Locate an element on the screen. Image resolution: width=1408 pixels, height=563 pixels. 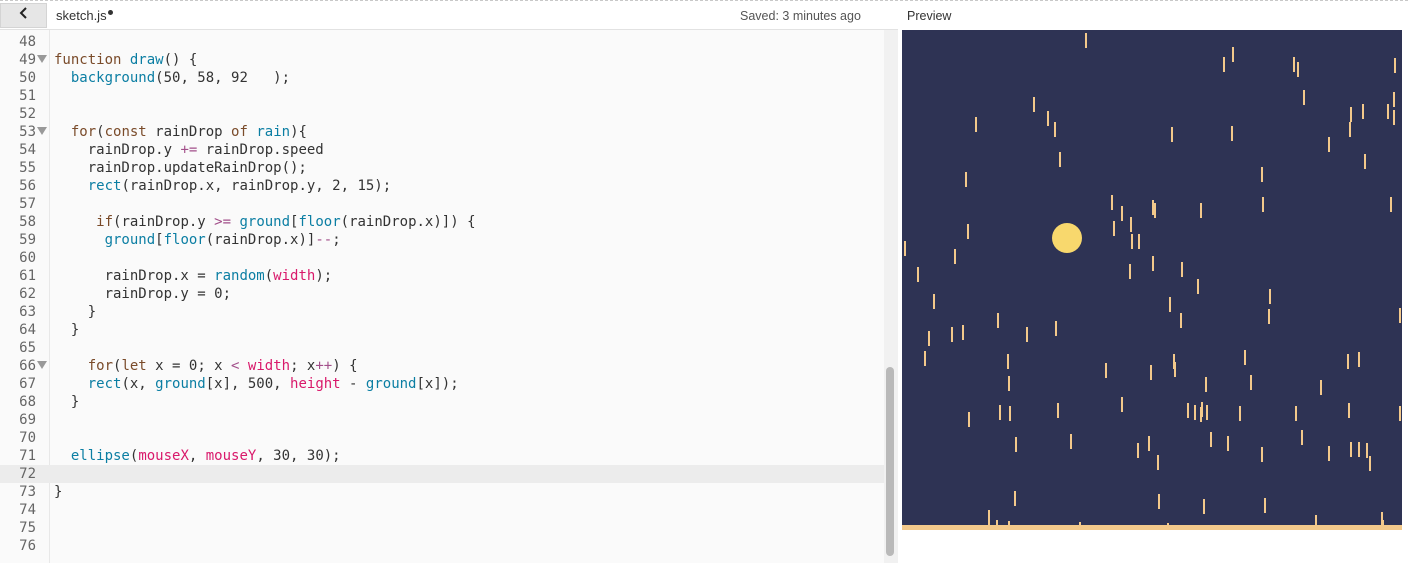
code-line: 70 is located at coordinates (442, 438).